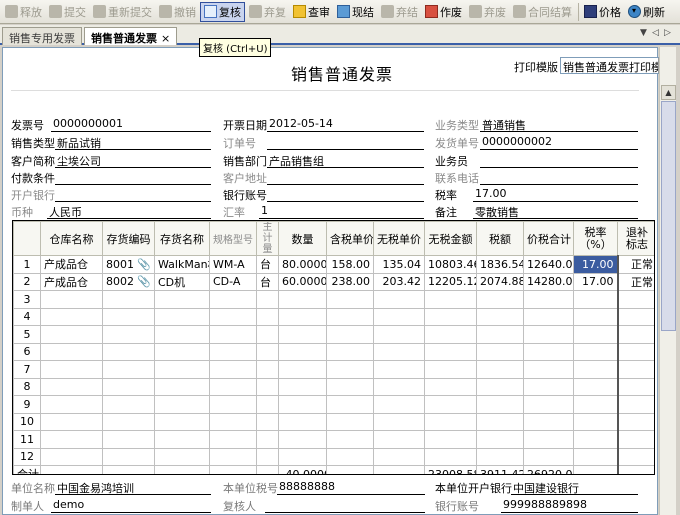  Describe the element at coordinates (122, 12) in the screenshot. I see `resubmit-button: 重新提交` at that location.